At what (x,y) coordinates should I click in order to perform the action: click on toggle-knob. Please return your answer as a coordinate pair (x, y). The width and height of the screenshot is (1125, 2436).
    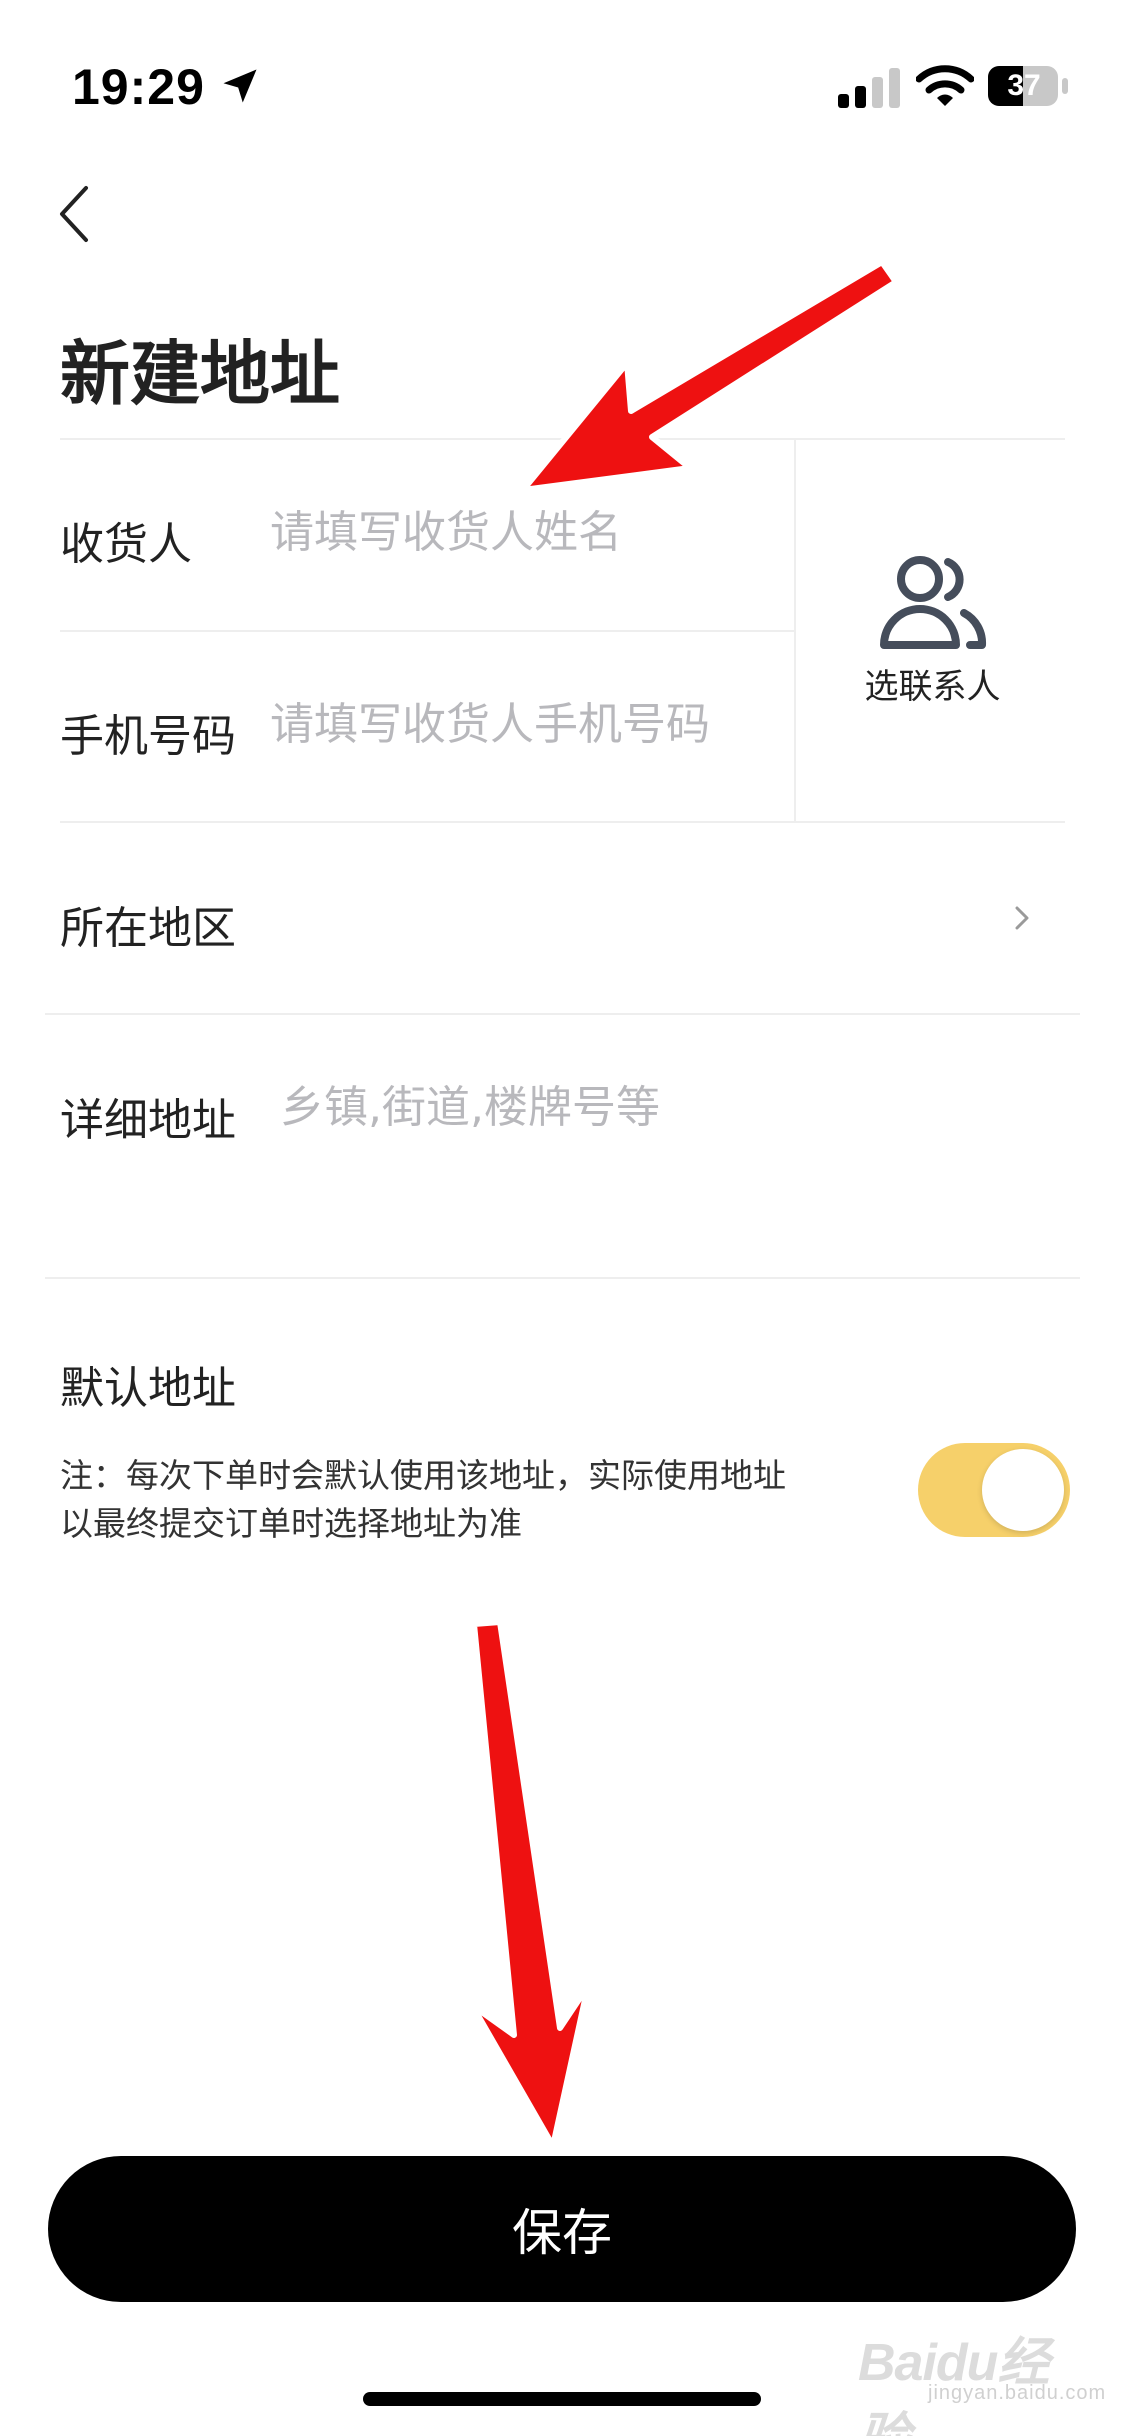
    Looking at the image, I should click on (1023, 1490).